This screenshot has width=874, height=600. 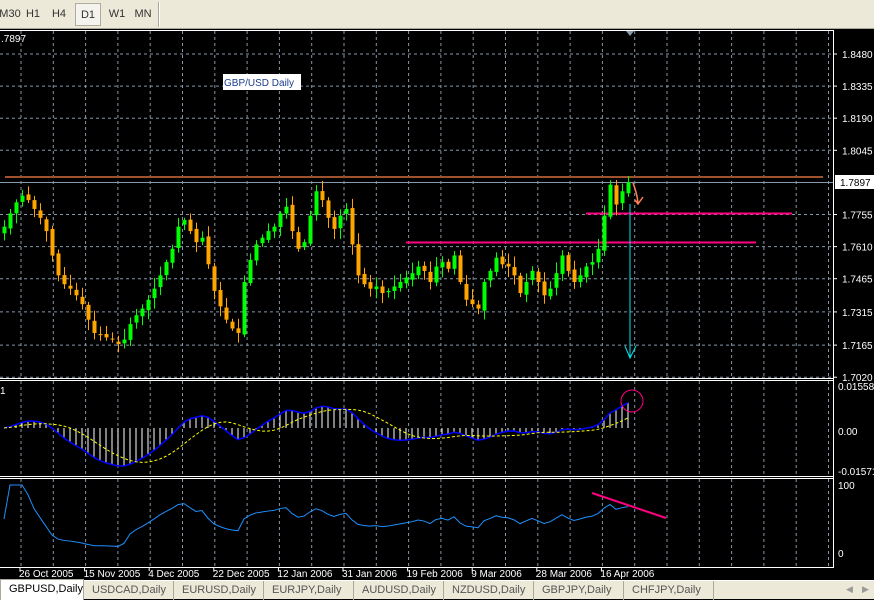 I want to click on macd-axis-label: 0.00, so click(x=848, y=432).